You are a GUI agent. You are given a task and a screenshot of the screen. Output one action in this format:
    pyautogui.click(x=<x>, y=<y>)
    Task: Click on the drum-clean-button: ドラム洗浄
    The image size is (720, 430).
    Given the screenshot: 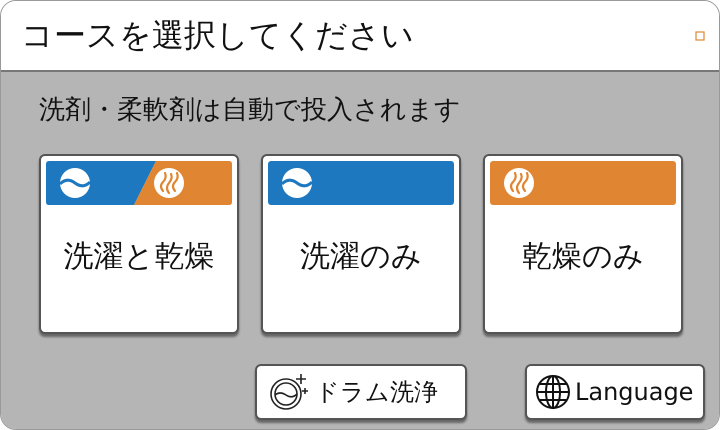 What is the action you would take?
    pyautogui.click(x=361, y=392)
    